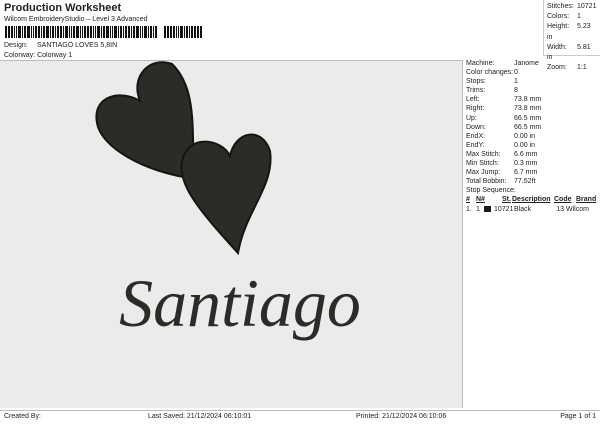  What do you see at coordinates (527, 209) in the screenshot?
I see `stop-sequence-row: 1. 1 10721 Black 13 Wilcom` at bounding box center [527, 209].